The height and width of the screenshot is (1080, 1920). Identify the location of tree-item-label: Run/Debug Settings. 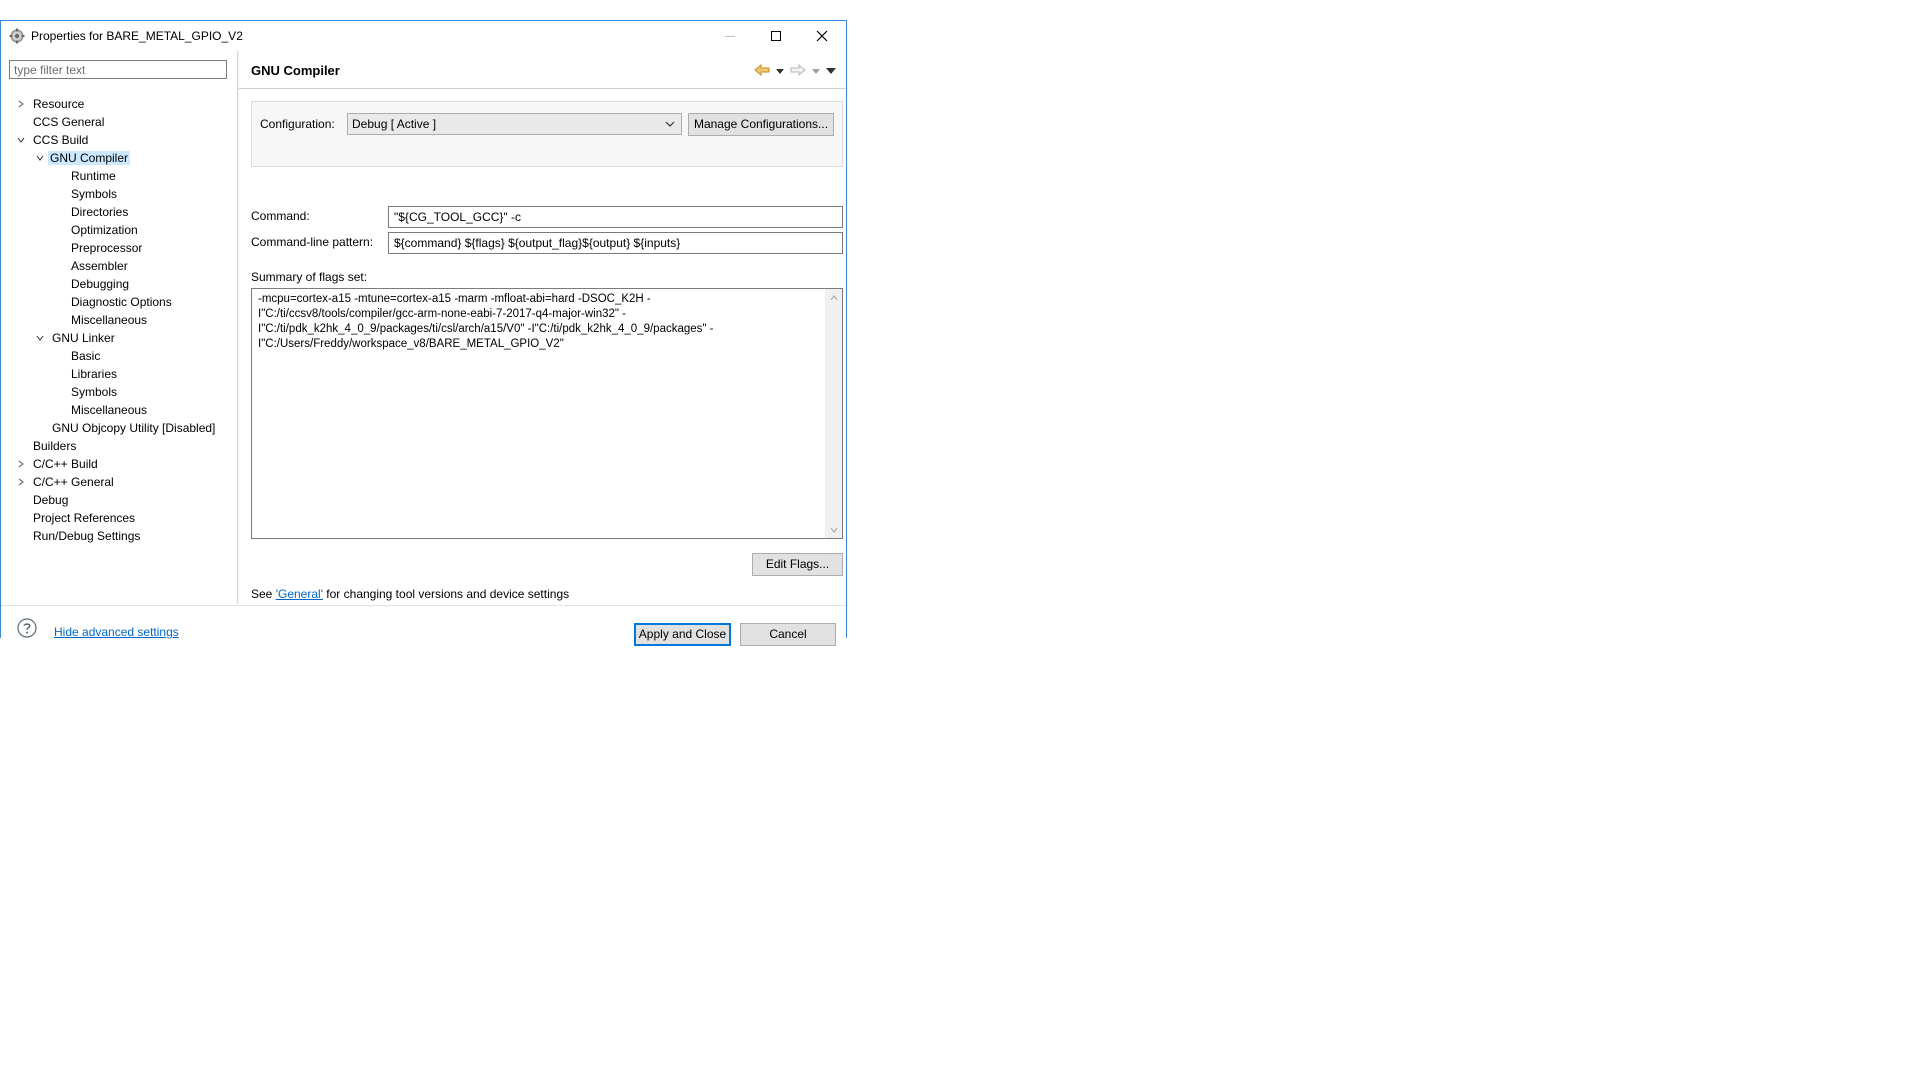
(87, 536).